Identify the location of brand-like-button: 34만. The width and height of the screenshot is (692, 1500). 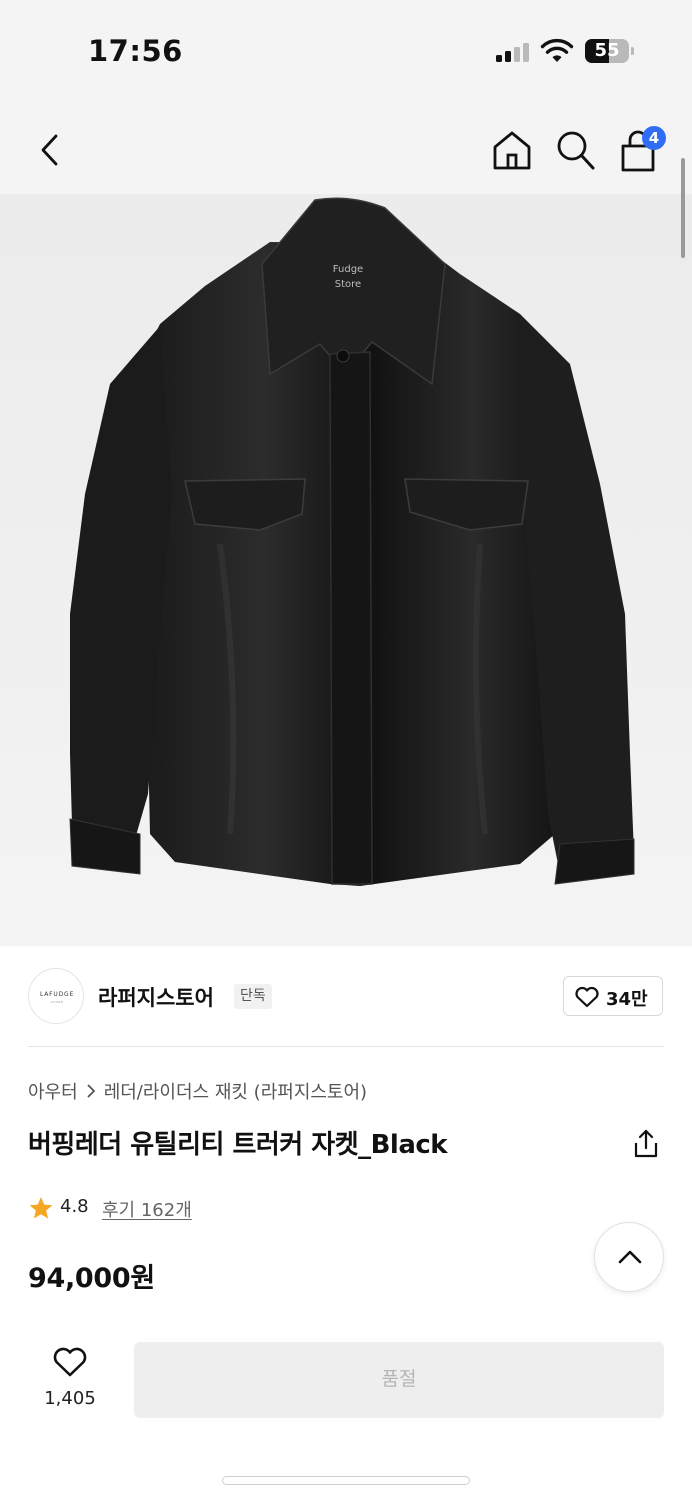
(613, 996).